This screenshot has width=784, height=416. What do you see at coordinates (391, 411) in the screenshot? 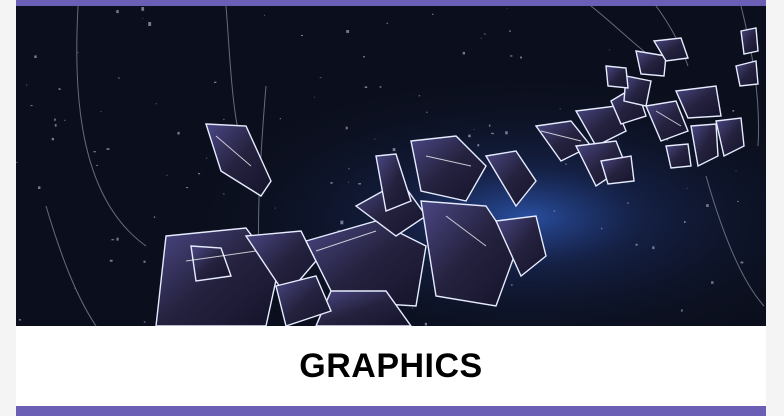
I see `accent-bar-bottom` at bounding box center [391, 411].